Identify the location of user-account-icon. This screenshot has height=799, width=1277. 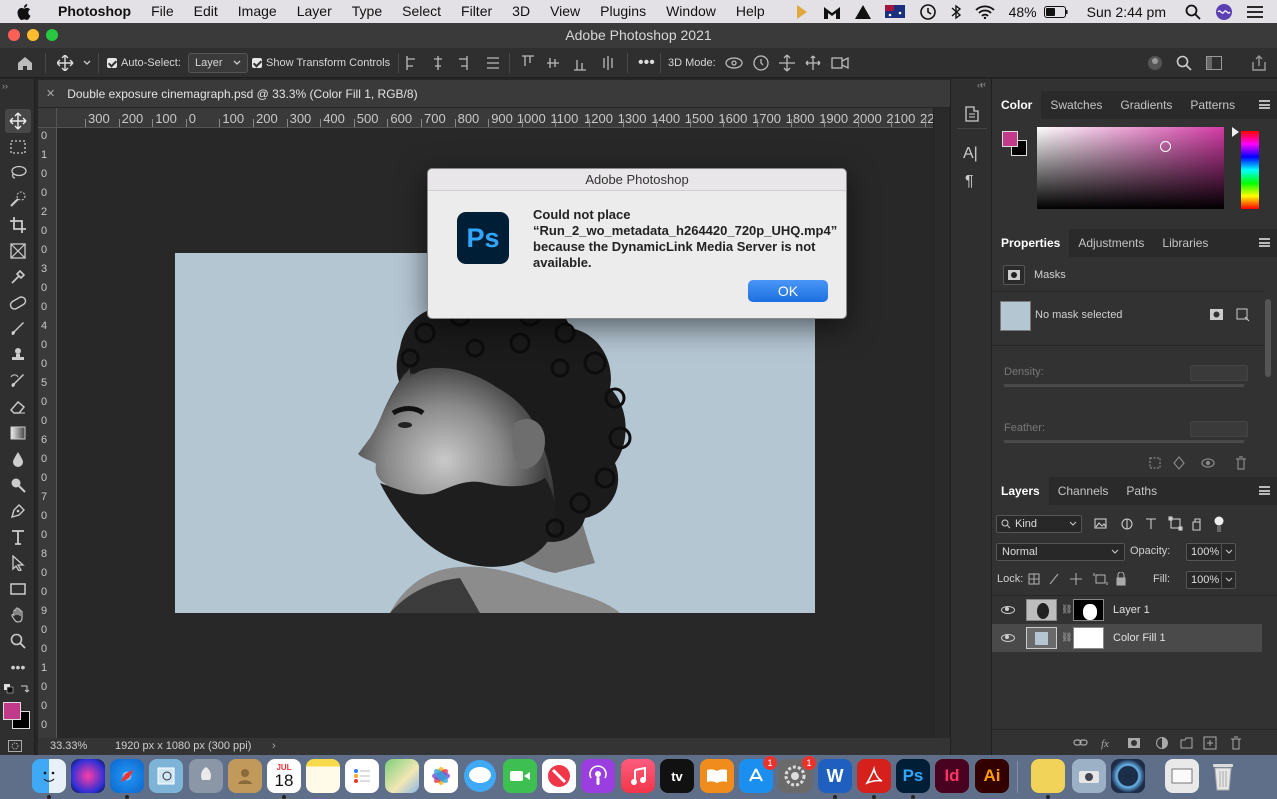
(1155, 63).